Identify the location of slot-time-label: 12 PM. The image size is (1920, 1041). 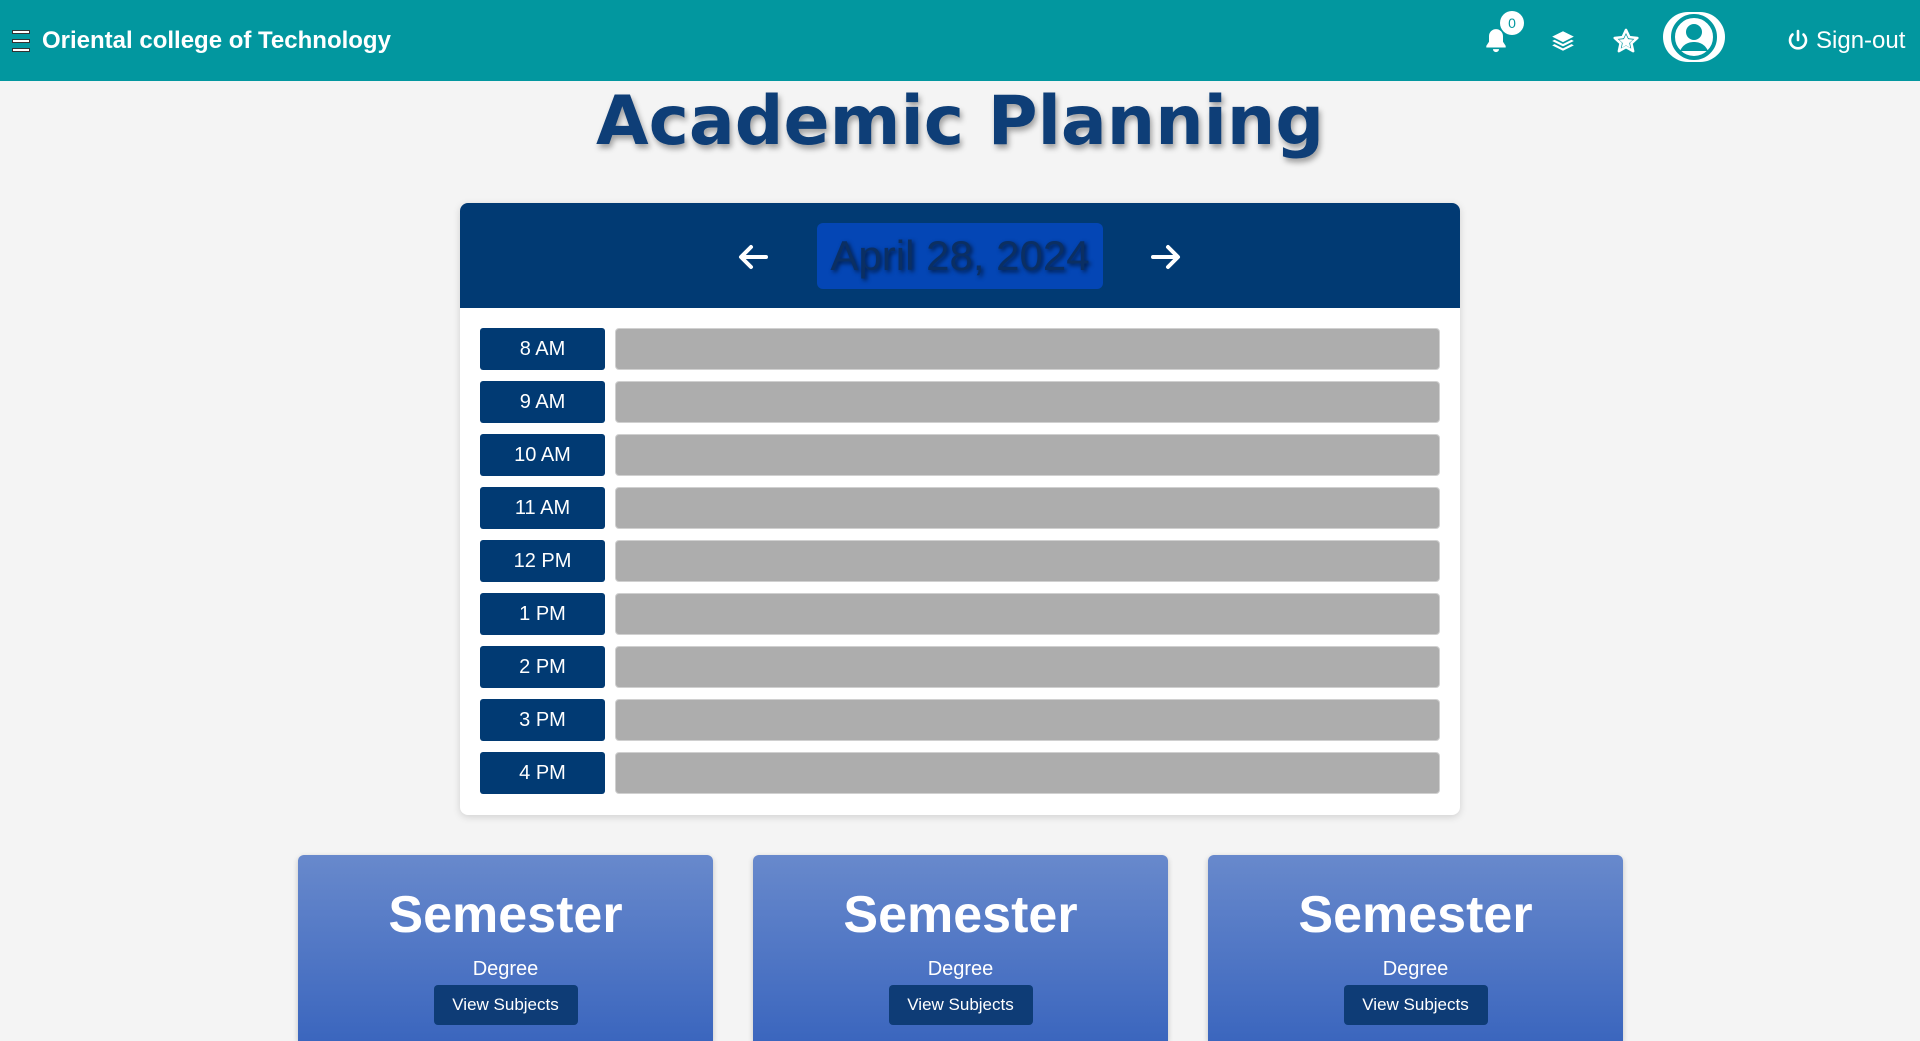
(542, 561).